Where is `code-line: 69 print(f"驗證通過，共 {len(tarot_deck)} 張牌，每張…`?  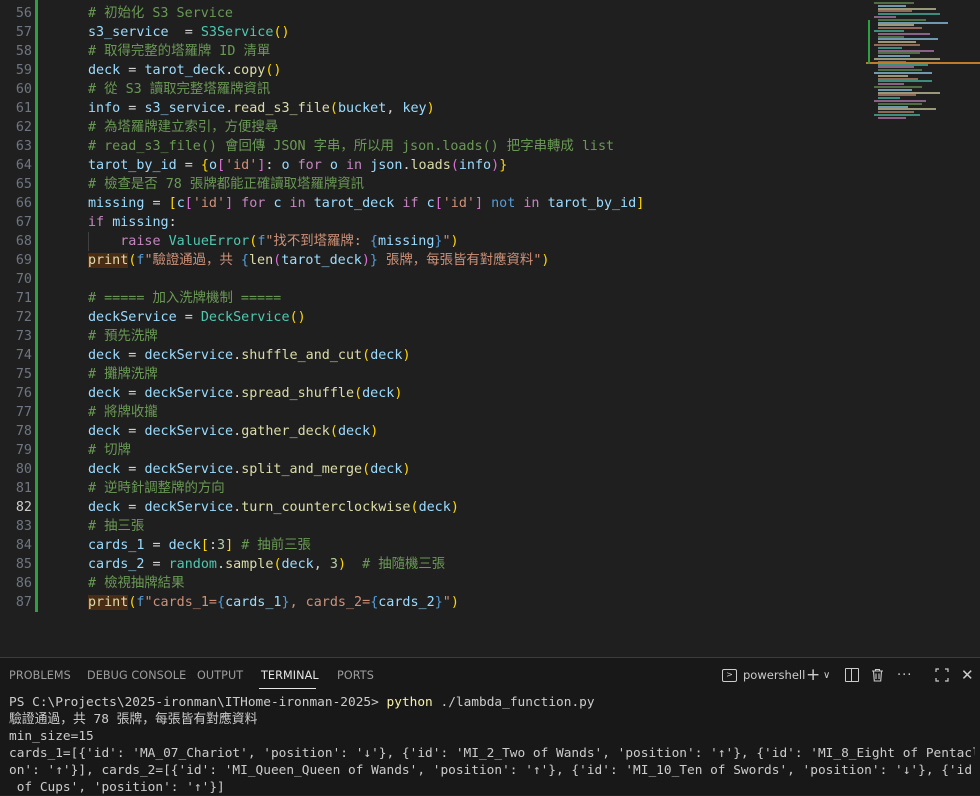
code-line: 69 print(f"驗證通過，共 {len(tarot_deck)} 張牌，每張… is located at coordinates (430, 260).